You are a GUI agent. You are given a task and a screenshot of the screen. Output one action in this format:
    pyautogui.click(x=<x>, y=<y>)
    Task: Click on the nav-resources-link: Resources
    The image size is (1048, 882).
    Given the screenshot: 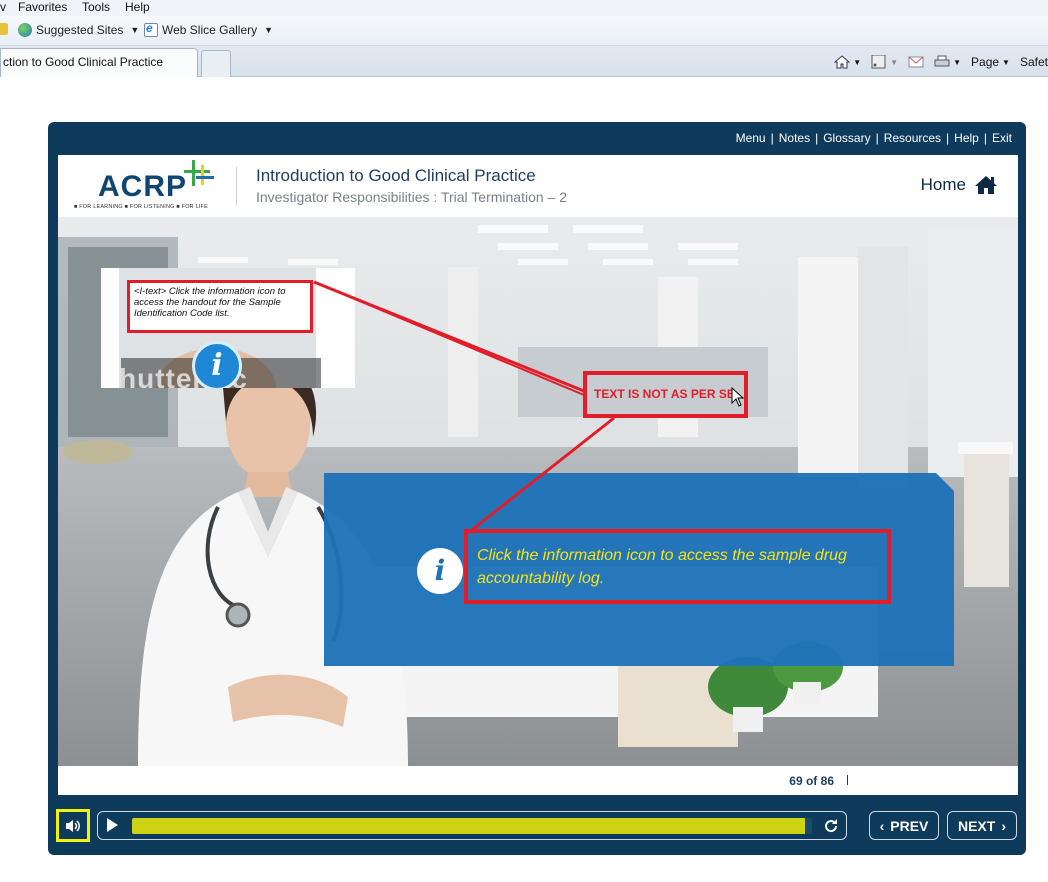 What is the action you would take?
    pyautogui.click(x=912, y=138)
    